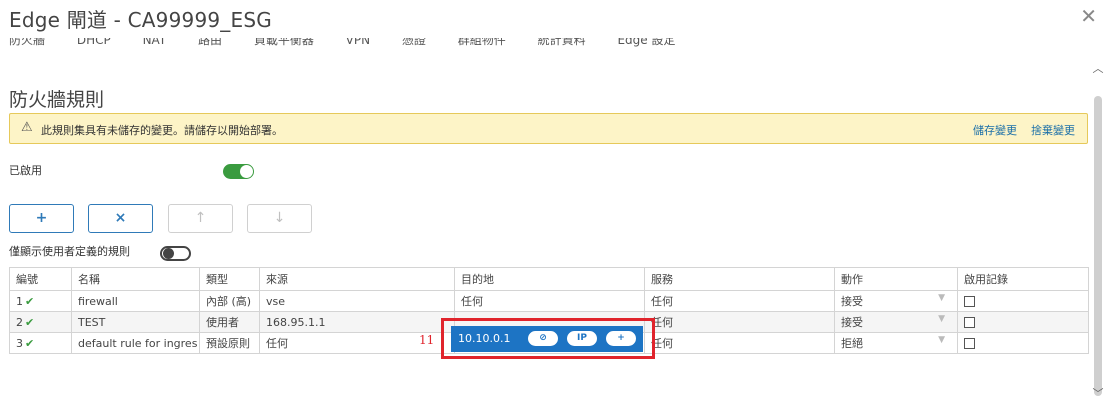 This screenshot has width=1105, height=405. Describe the element at coordinates (646, 43) in the screenshot. I see `tab-edge-settings: Edge 設定` at that location.